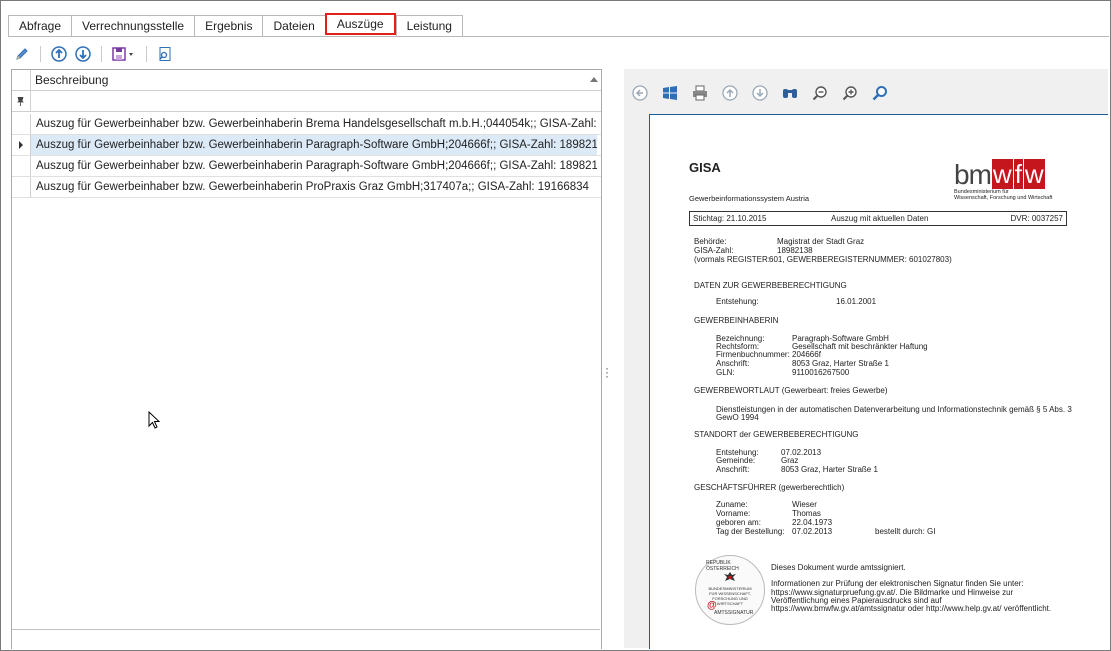  I want to click on section-inhaber: GEWERBEINHABERIN, so click(736, 320).